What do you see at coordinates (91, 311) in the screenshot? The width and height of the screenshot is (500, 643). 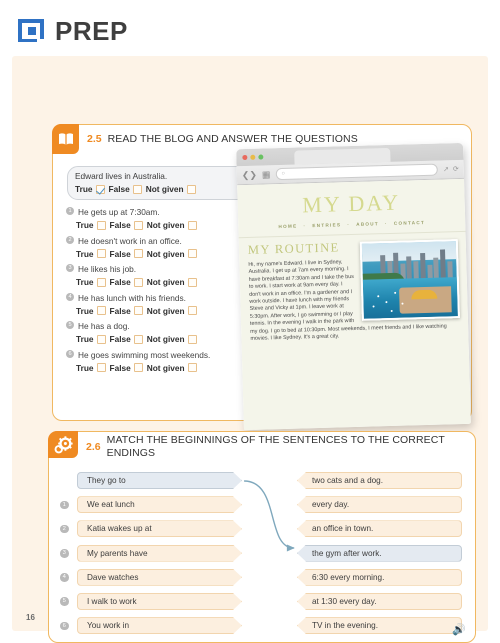 I see `question-4-option-true: True` at bounding box center [91, 311].